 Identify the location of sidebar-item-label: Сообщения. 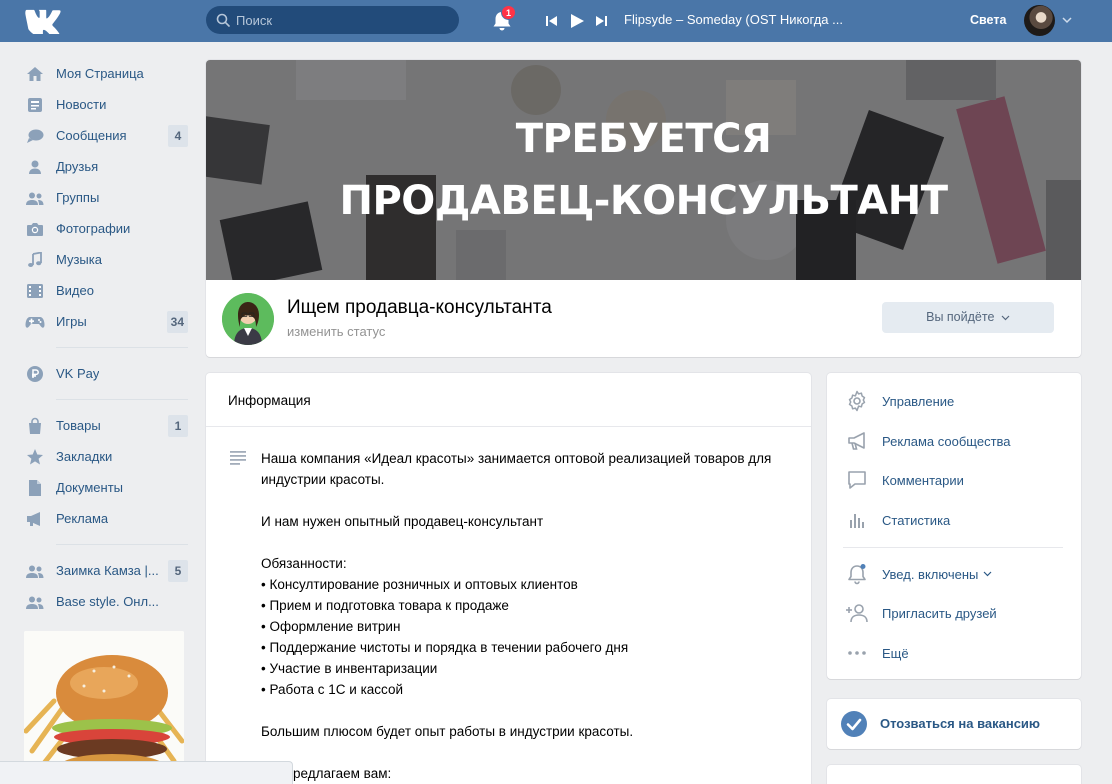
(91, 135).